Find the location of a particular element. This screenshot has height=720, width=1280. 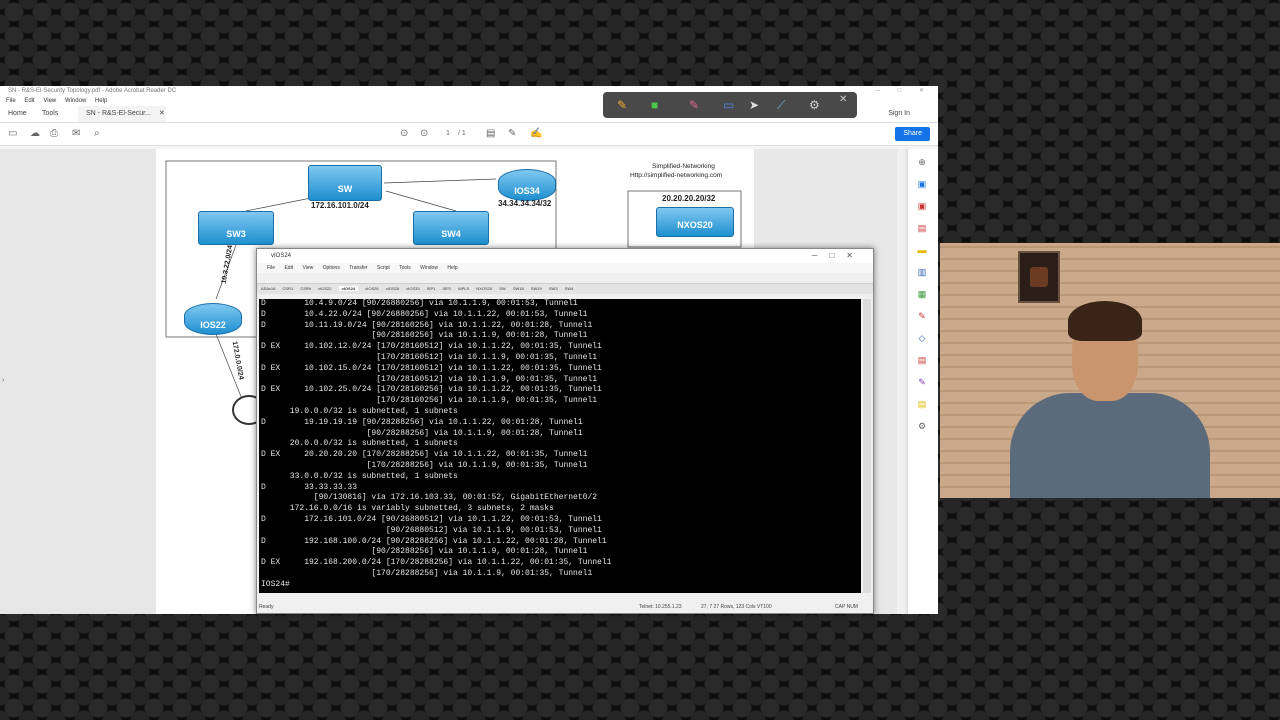

device-sw3-label: SW3 is located at coordinates (236, 234).